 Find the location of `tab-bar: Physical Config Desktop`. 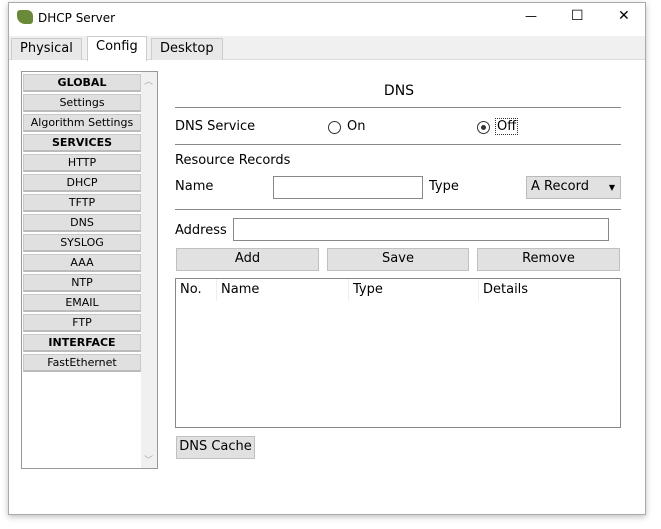

tab-bar: Physical Config Desktop is located at coordinates (327, 48).